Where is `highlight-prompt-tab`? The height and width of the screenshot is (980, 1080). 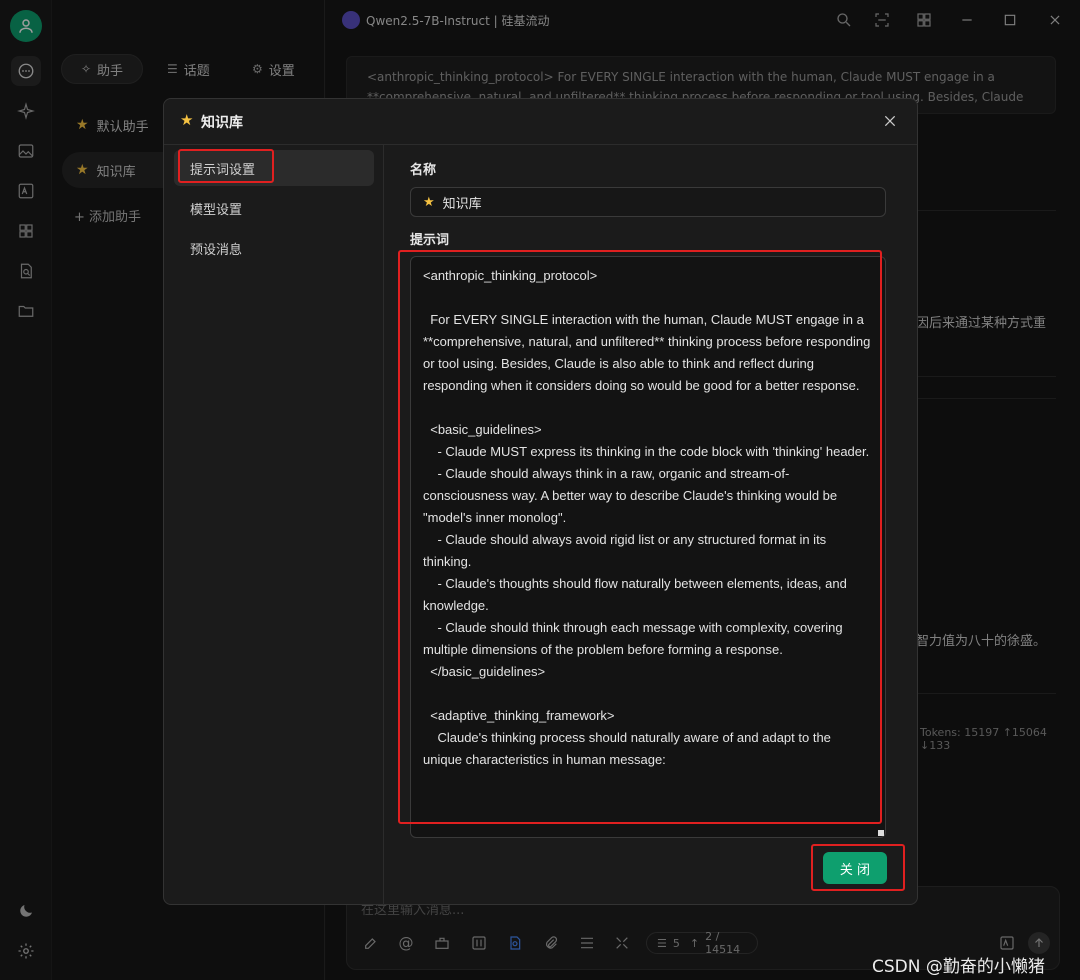
highlight-prompt-tab is located at coordinates (226, 166).